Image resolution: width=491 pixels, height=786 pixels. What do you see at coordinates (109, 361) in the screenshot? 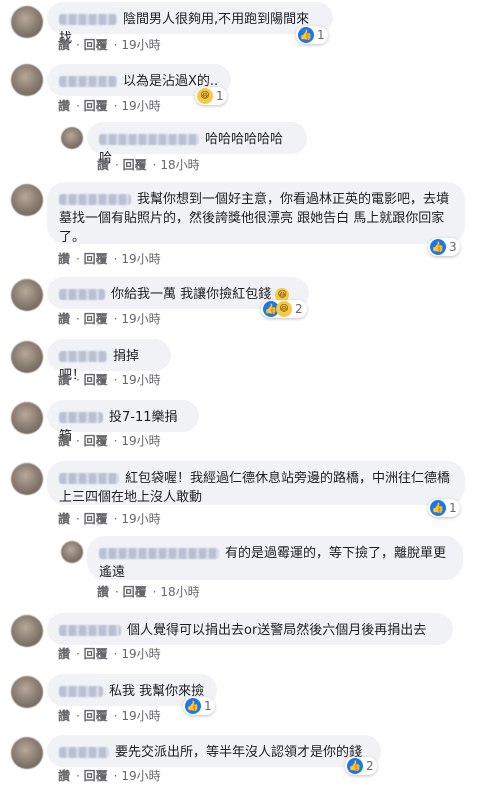
I see `comment-bubble: 捐掉吧！` at bounding box center [109, 361].